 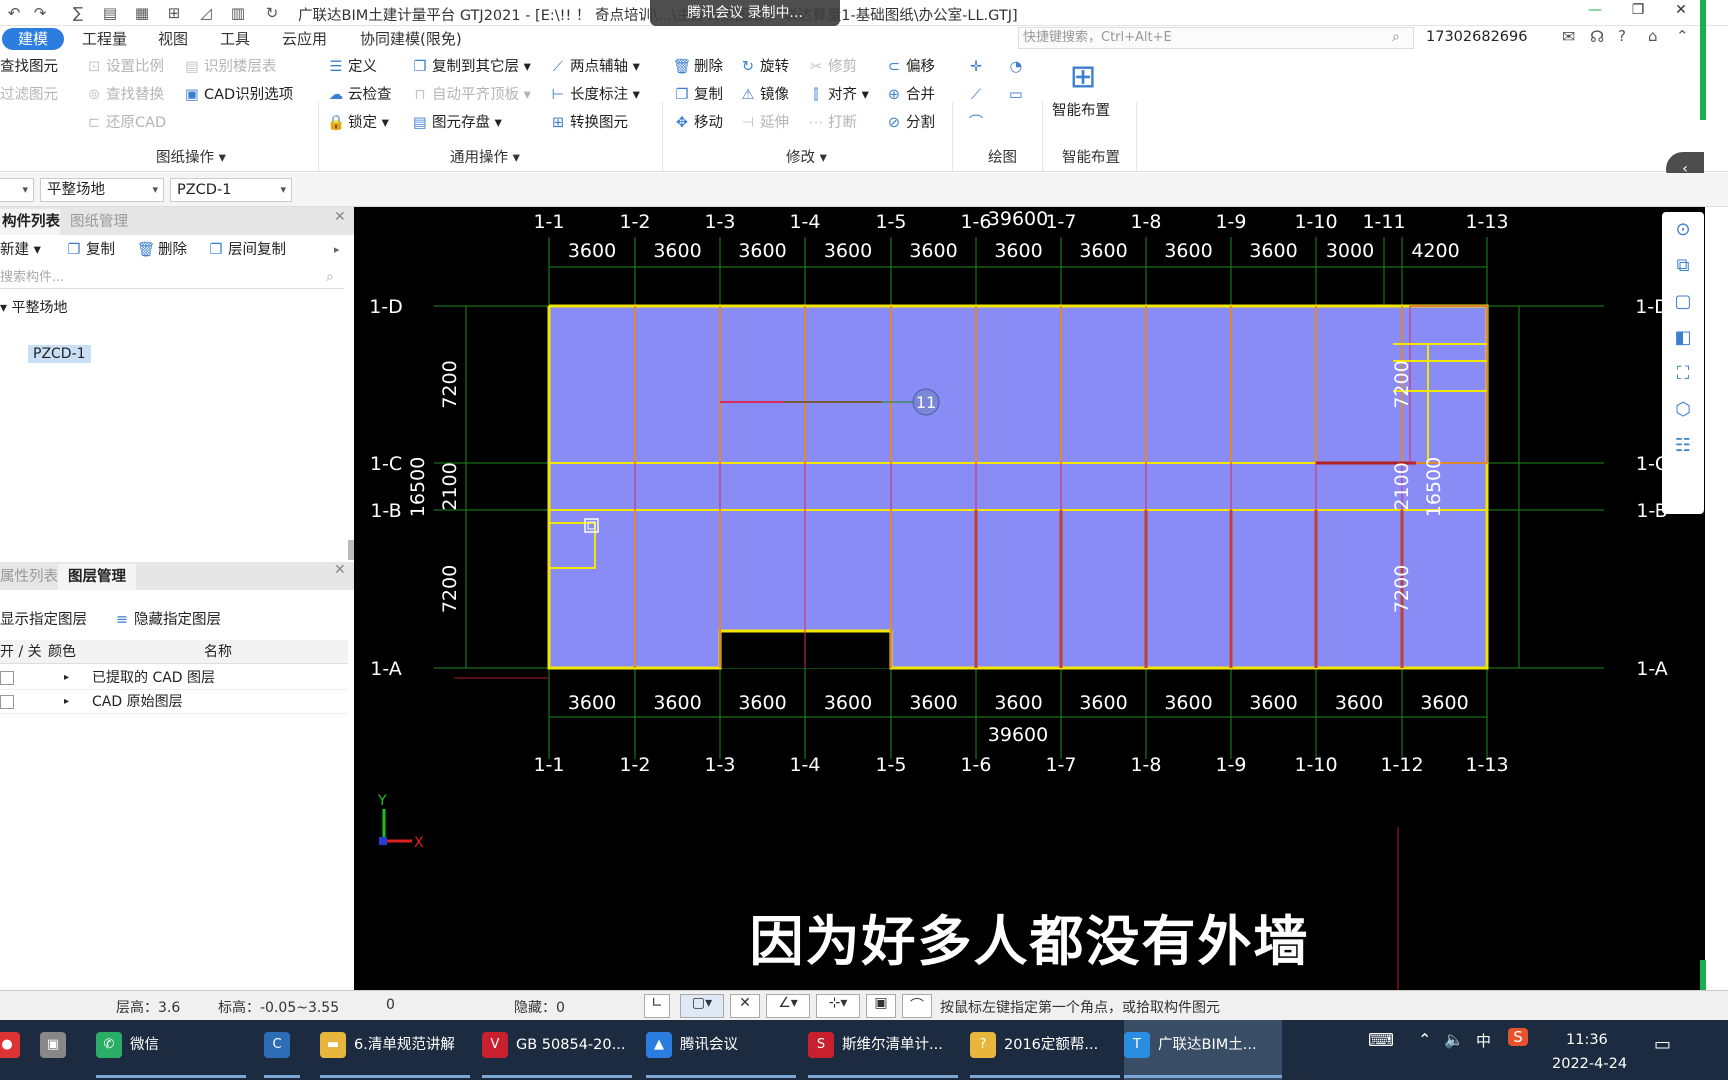 I want to click on iso-icon: ⬡, so click(x=1683, y=410).